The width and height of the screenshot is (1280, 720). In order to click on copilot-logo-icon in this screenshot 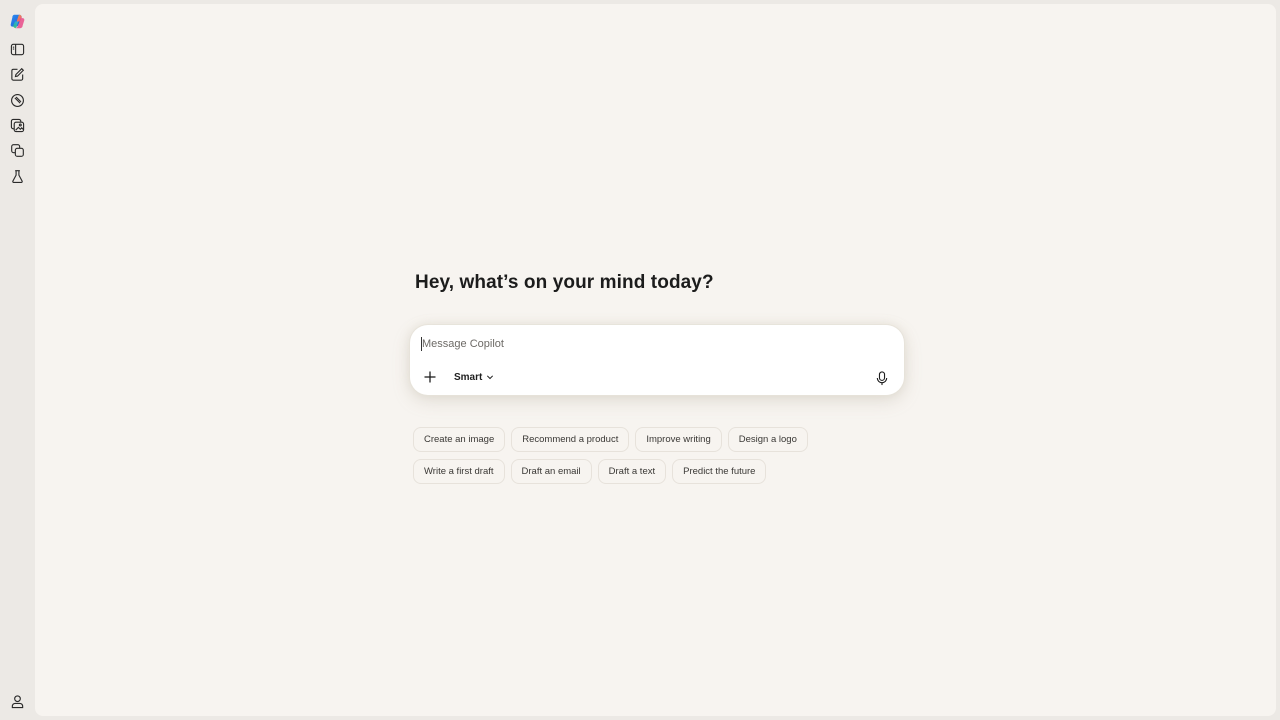, I will do `click(17, 21)`.